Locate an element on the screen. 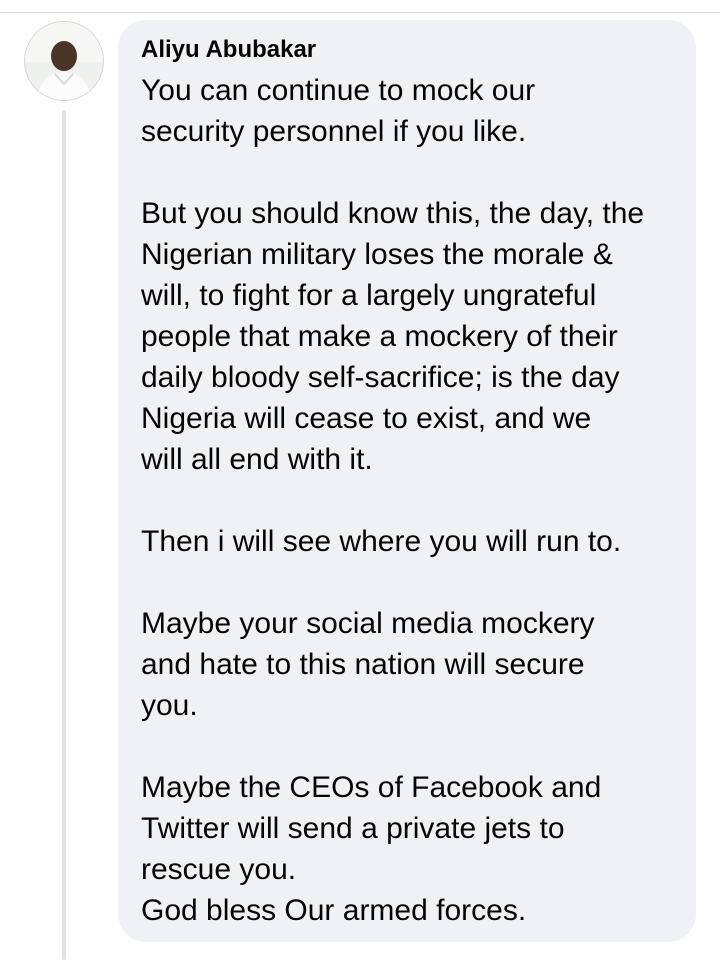 This screenshot has width=720, height=960. comment-line: daily bloody self-sacrifice; is the day is located at coordinates (380, 377).